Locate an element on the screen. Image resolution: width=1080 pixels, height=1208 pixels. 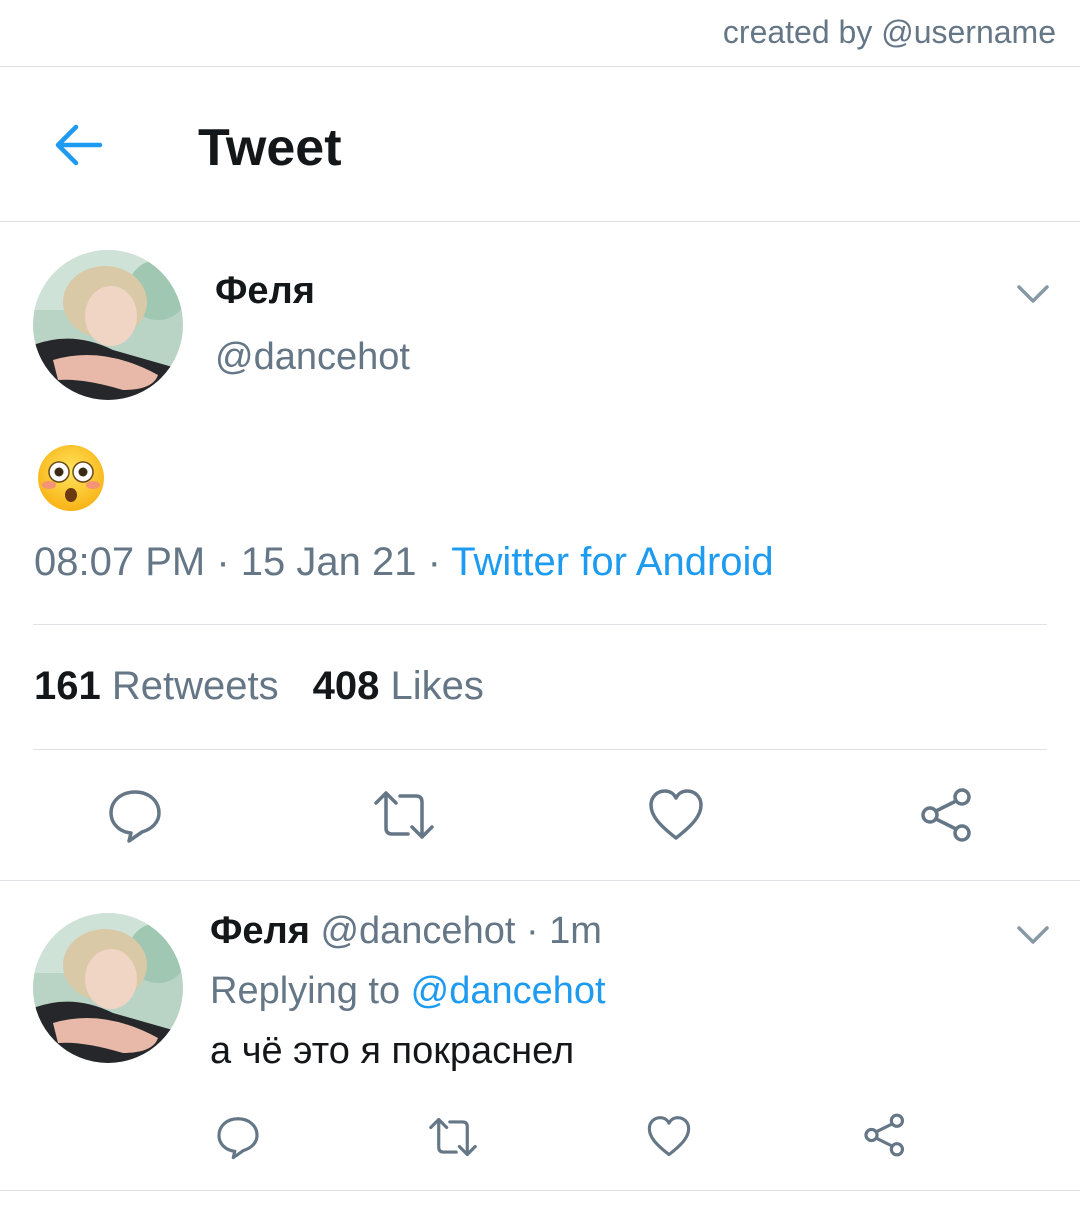
tweet-date: 15 Jan 21 is located at coordinates (328, 562).